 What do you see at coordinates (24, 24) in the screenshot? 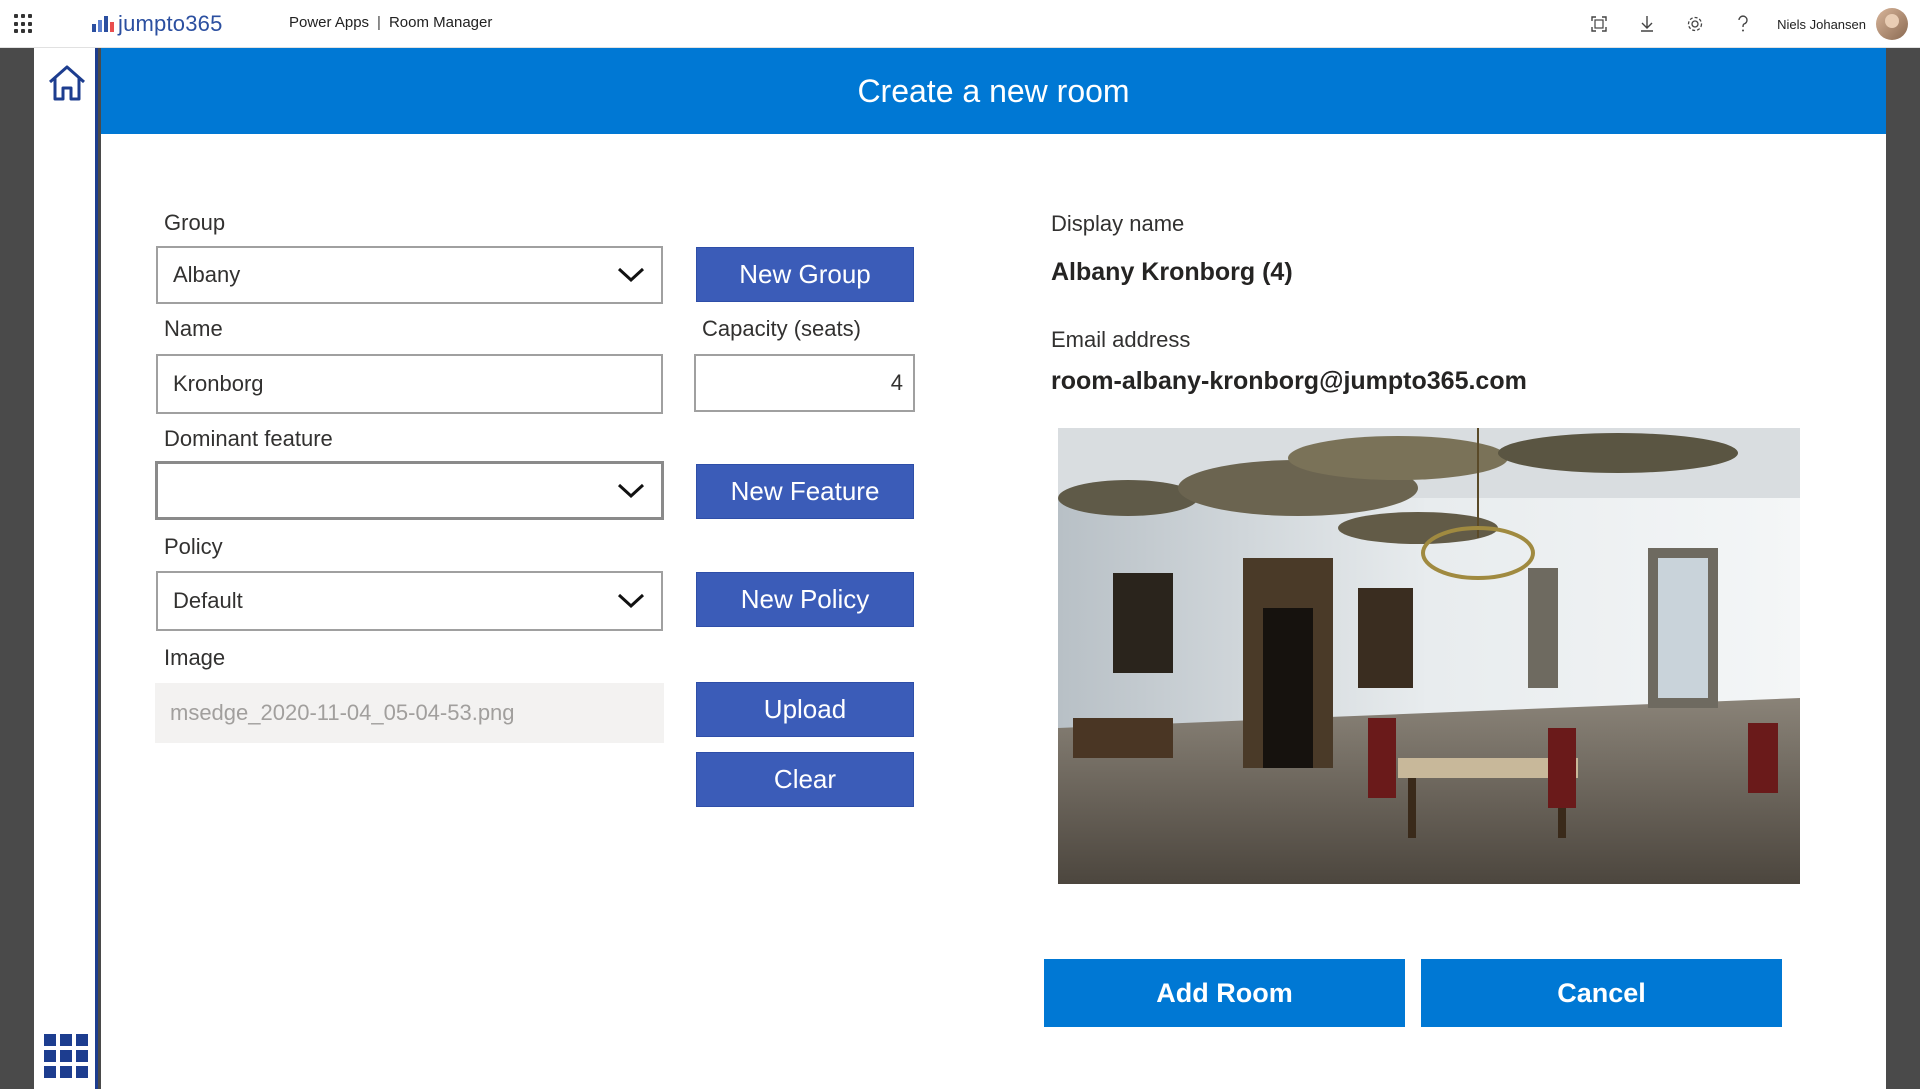
I see `app-launcher-icon` at bounding box center [24, 24].